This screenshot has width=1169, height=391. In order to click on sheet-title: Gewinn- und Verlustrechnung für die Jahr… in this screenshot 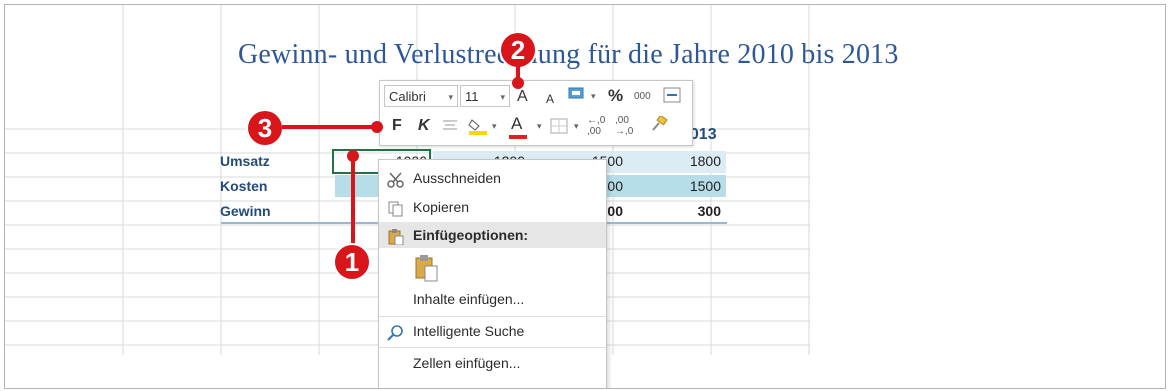, I will do `click(568, 54)`.